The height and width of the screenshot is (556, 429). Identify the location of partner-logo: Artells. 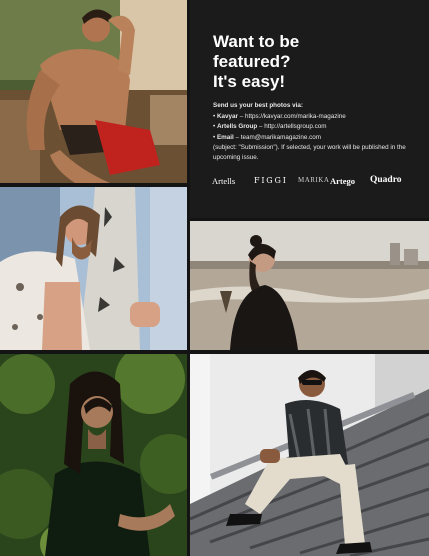
(224, 181).